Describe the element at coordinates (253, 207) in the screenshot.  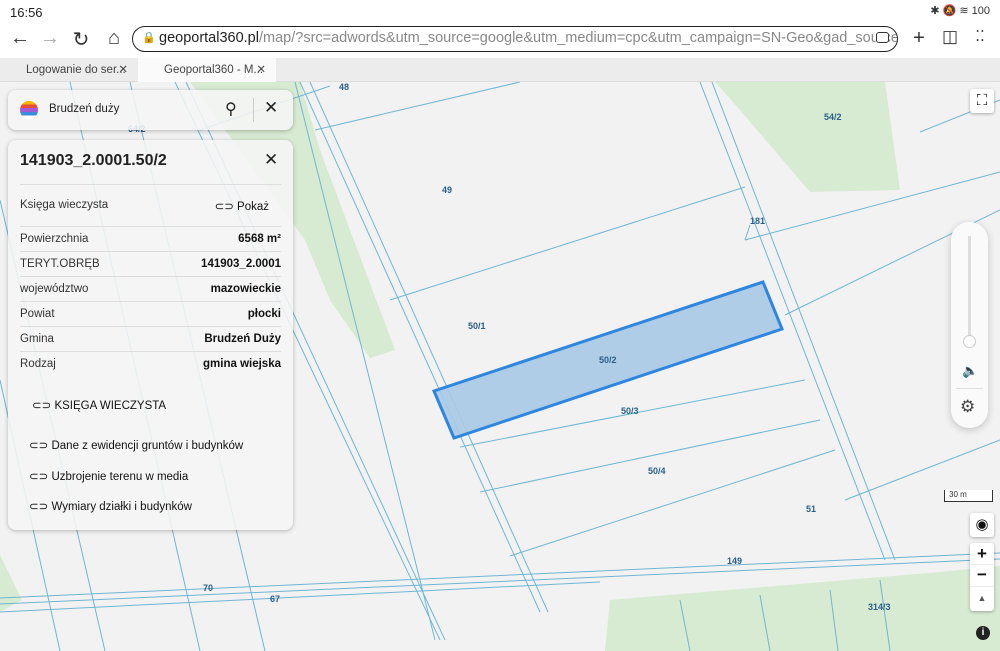
I see `link-label: Pokaż` at that location.